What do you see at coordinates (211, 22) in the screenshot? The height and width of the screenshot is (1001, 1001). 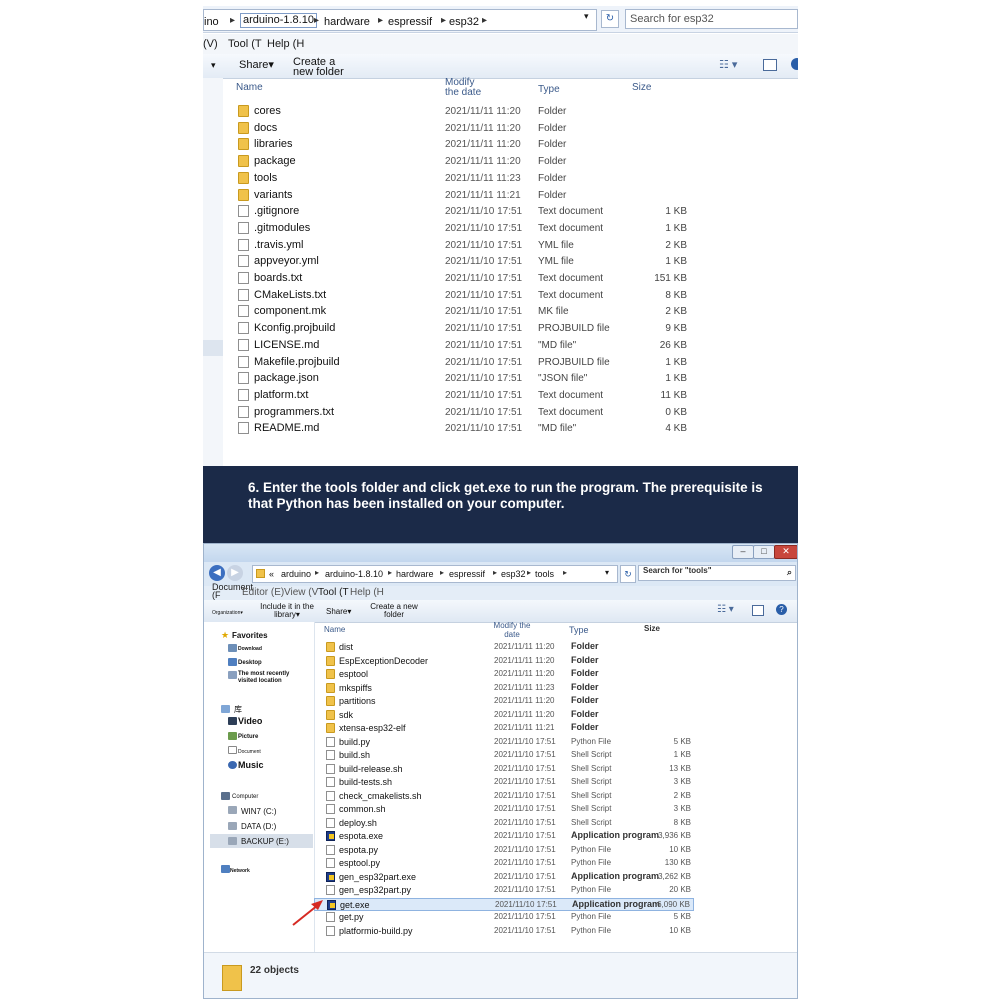 I see `crumb-ino: ino` at bounding box center [211, 22].